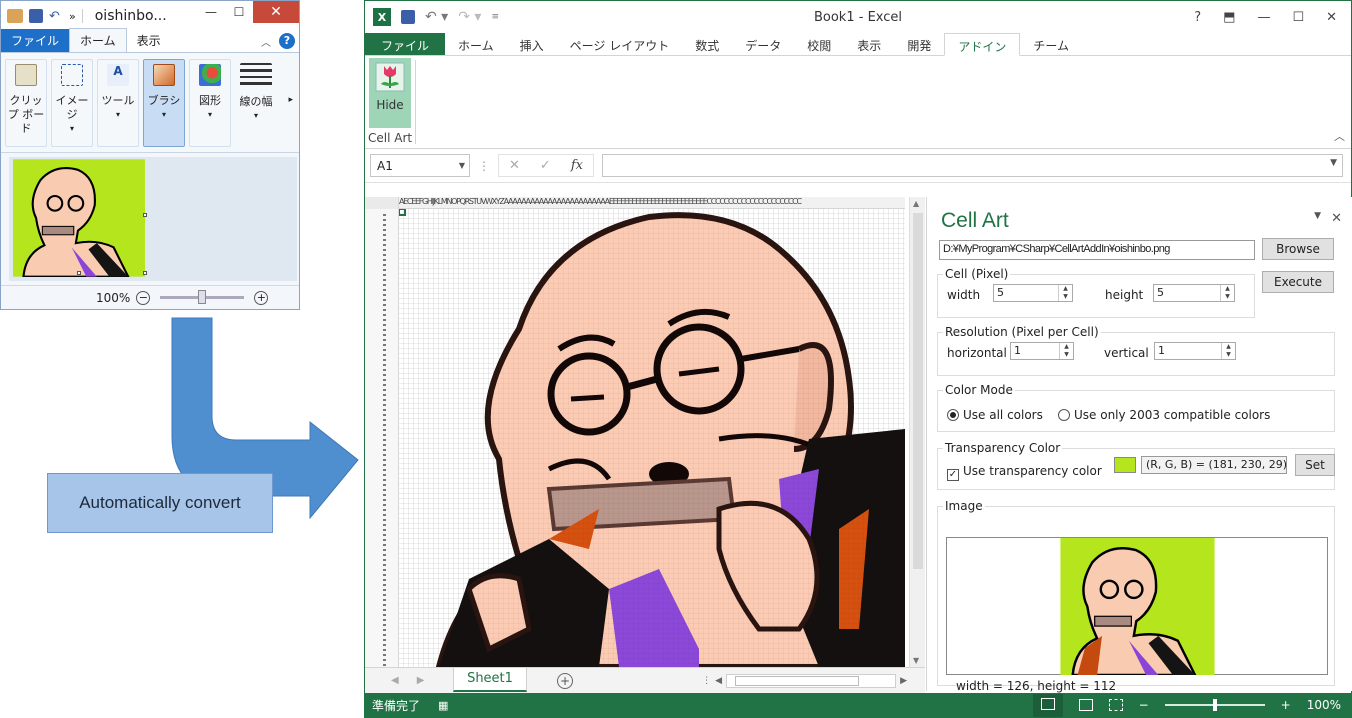 This screenshot has height=718, width=1352. Describe the element at coordinates (620, 44) in the screenshot. I see `tab-page-layout: ページ レイアウト` at that location.